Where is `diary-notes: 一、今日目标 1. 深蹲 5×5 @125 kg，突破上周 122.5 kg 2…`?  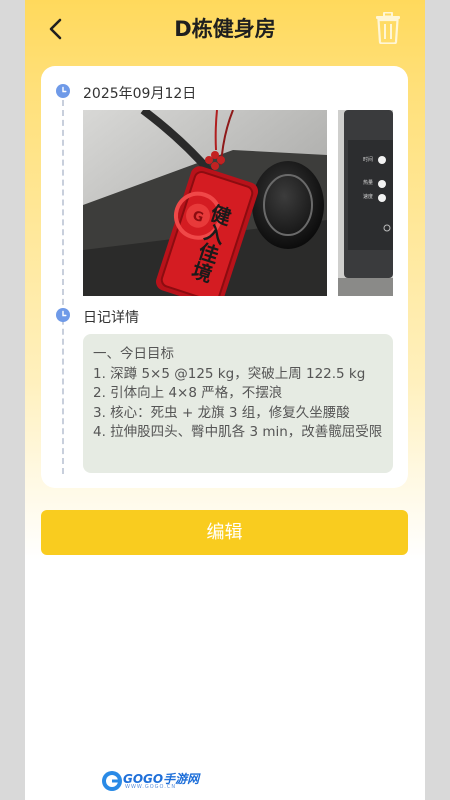
diary-notes: 一、今日目标 1. 深蹲 5×5 @125 kg，突破上周 122.5 kg 2… is located at coordinates (238, 403).